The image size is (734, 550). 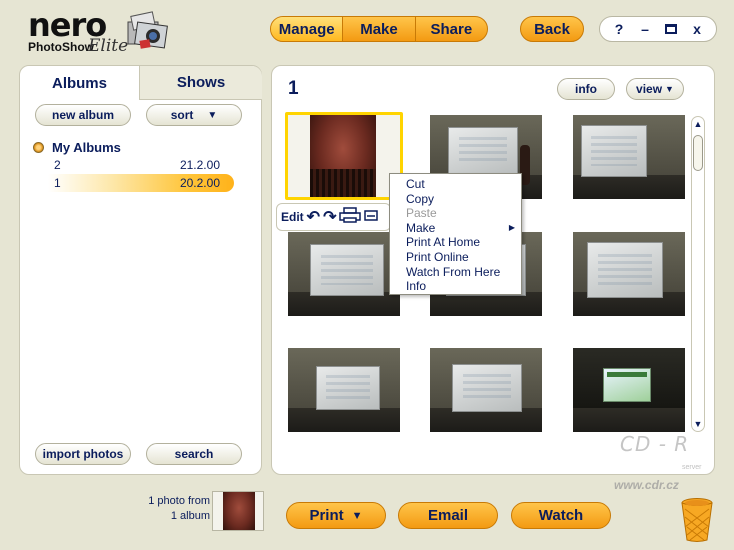 I want to click on trash-icon, so click(x=697, y=520).